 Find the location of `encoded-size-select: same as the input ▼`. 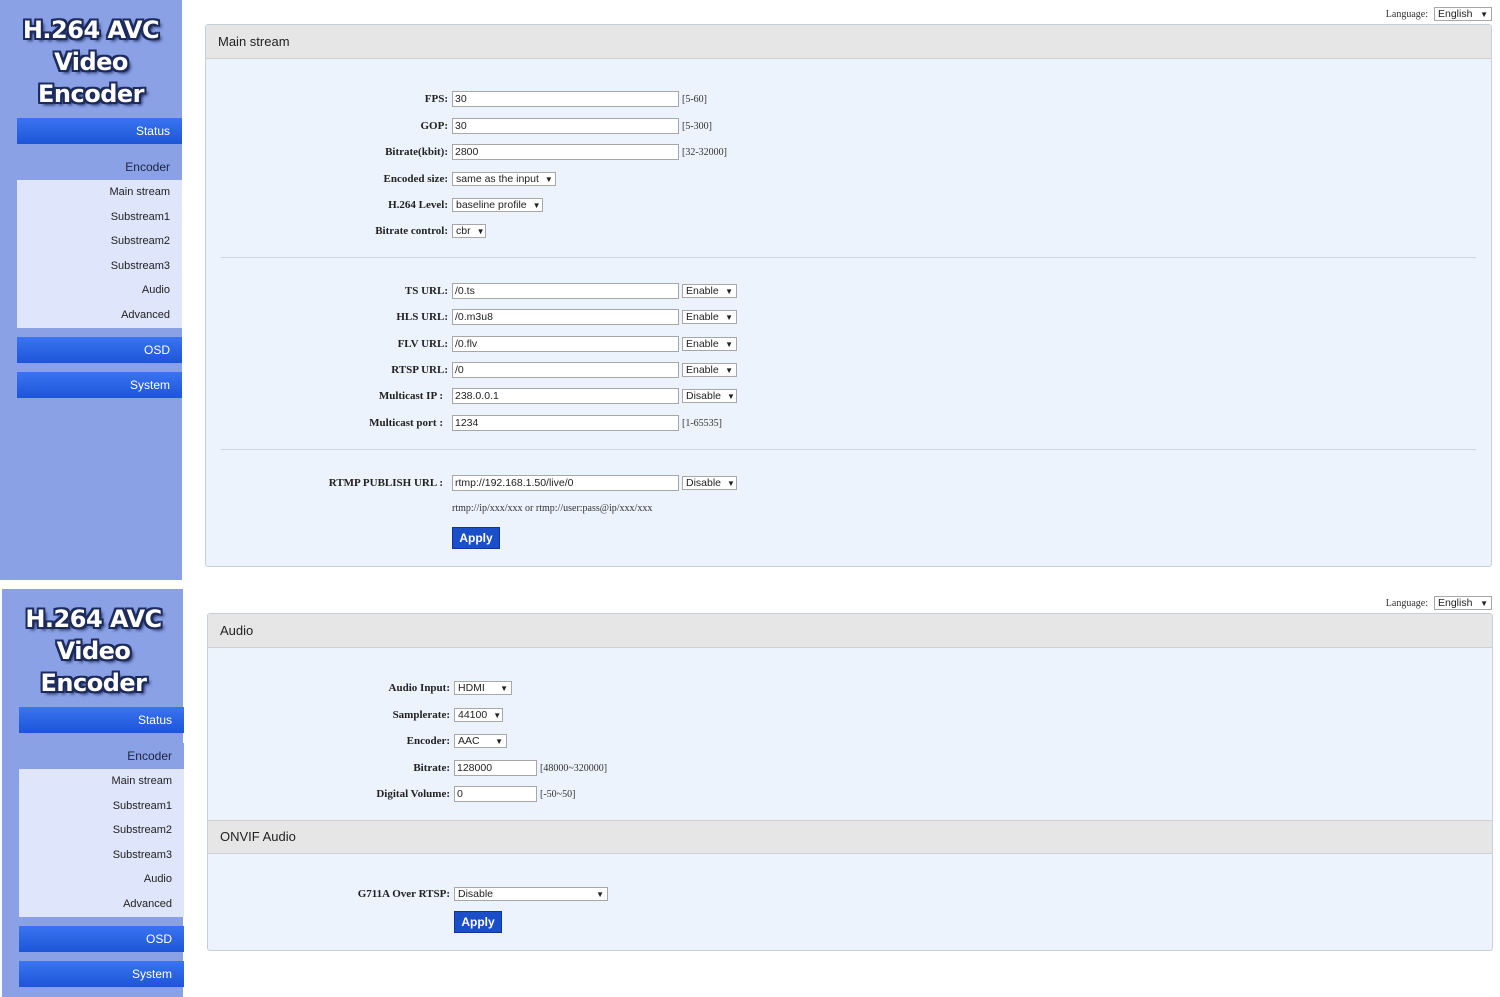

encoded-size-select: same as the input ▼ is located at coordinates (504, 179).